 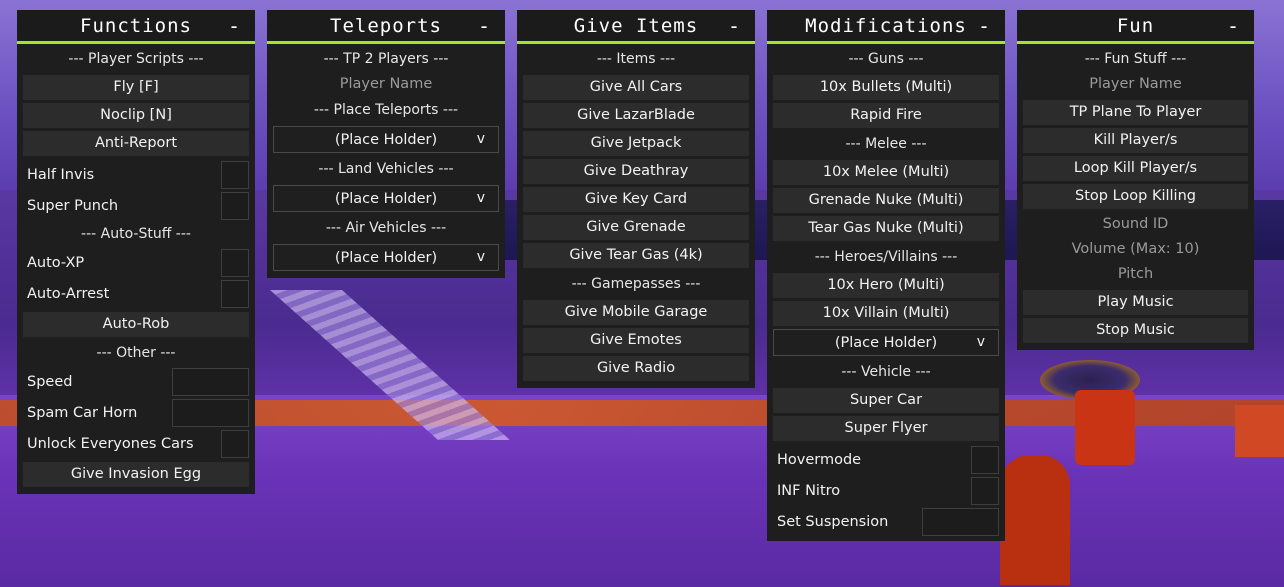 I want to click on player-name-input: Player Name, so click(x=386, y=84).